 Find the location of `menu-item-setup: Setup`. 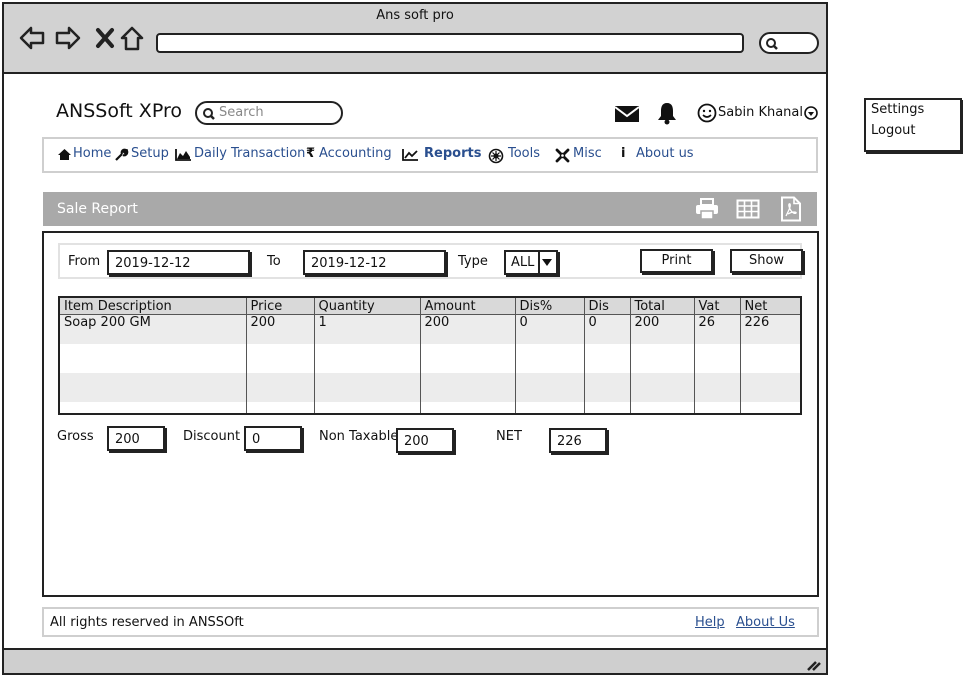

menu-item-setup: Setup is located at coordinates (150, 153).